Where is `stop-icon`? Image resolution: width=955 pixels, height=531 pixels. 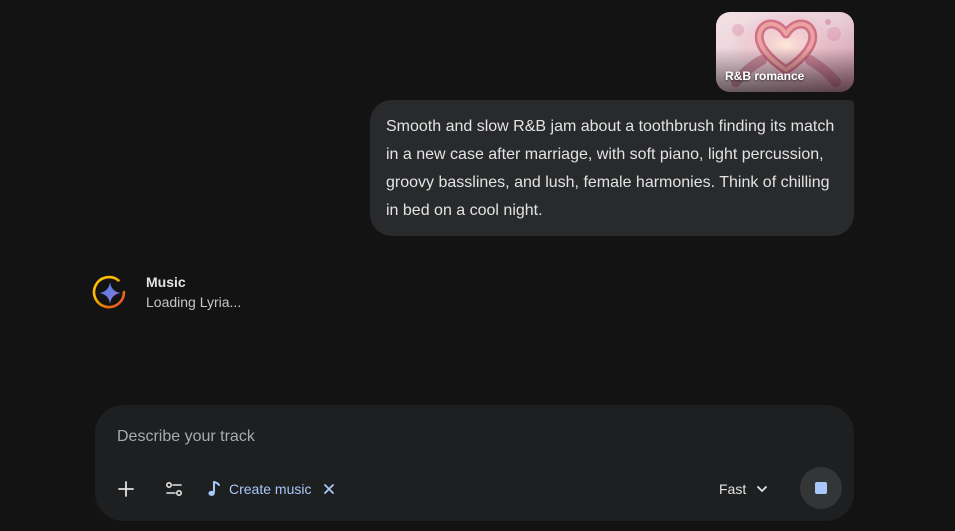
stop-icon is located at coordinates (821, 488).